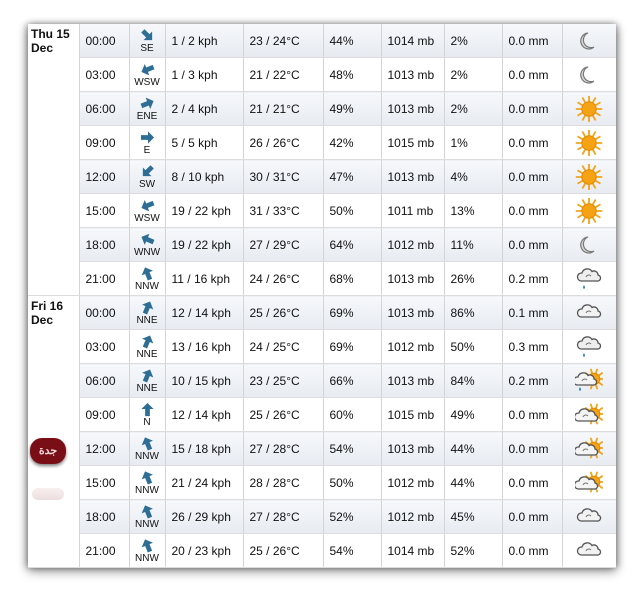 The height and width of the screenshot is (597, 644). What do you see at coordinates (352, 41) in the screenshot?
I see `humidity-cell: 44%` at bounding box center [352, 41].